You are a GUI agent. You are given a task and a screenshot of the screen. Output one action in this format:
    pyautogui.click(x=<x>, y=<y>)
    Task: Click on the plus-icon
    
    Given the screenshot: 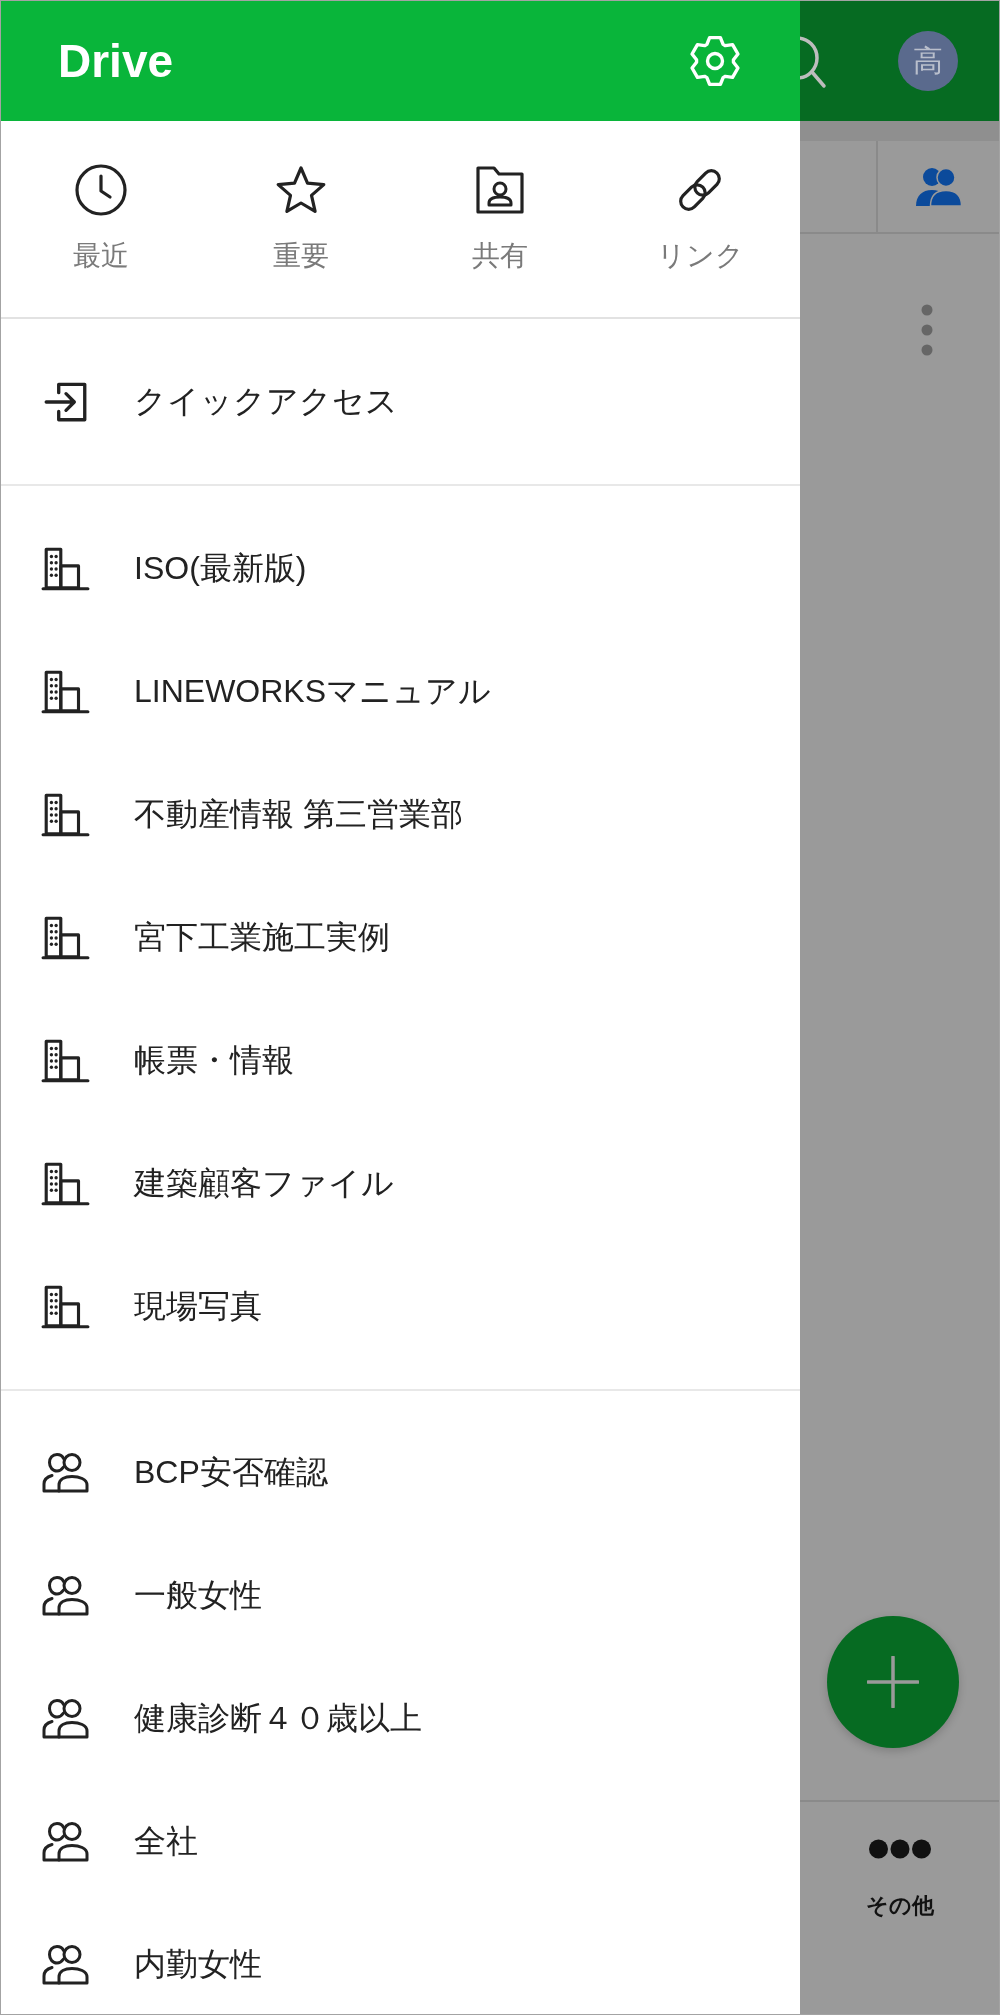 What is the action you would take?
    pyautogui.click(x=893, y=1682)
    